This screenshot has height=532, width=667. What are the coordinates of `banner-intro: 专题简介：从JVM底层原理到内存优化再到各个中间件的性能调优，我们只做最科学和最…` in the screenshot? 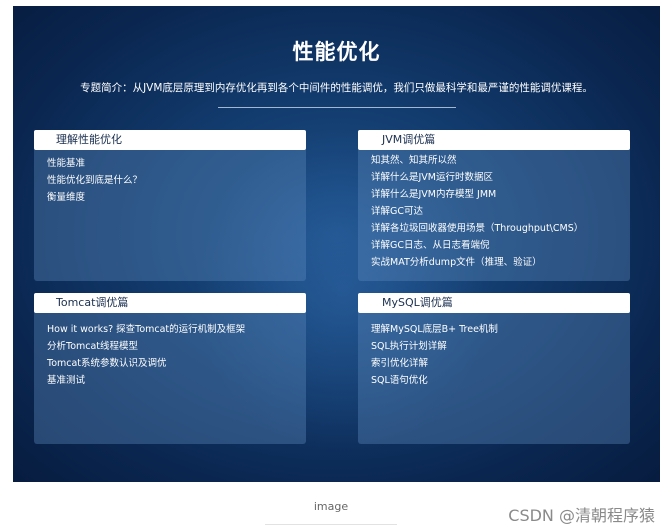 It's located at (336, 88).